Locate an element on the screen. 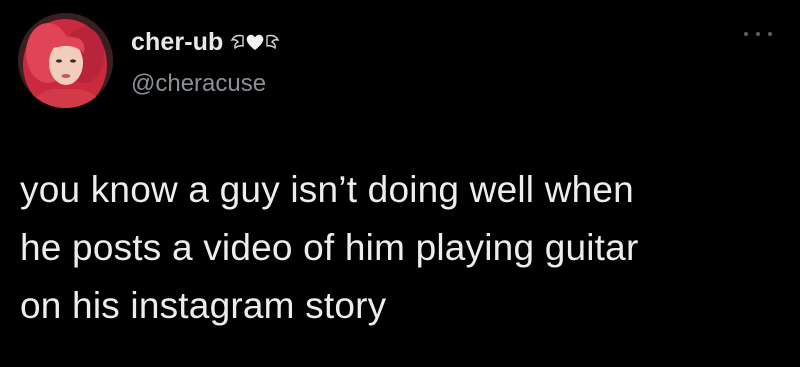 The width and height of the screenshot is (800, 367). avatar is located at coordinates (65, 60).